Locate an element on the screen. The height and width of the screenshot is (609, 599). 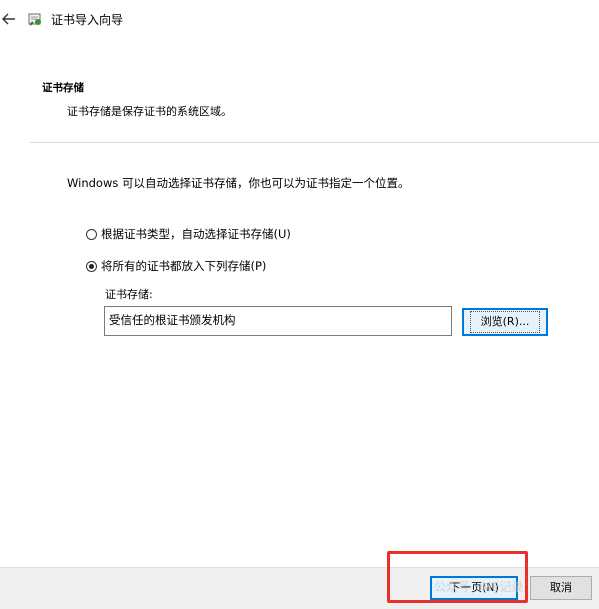
certificate-store-field: 受信任的根证书颁发机构 is located at coordinates (278, 321).